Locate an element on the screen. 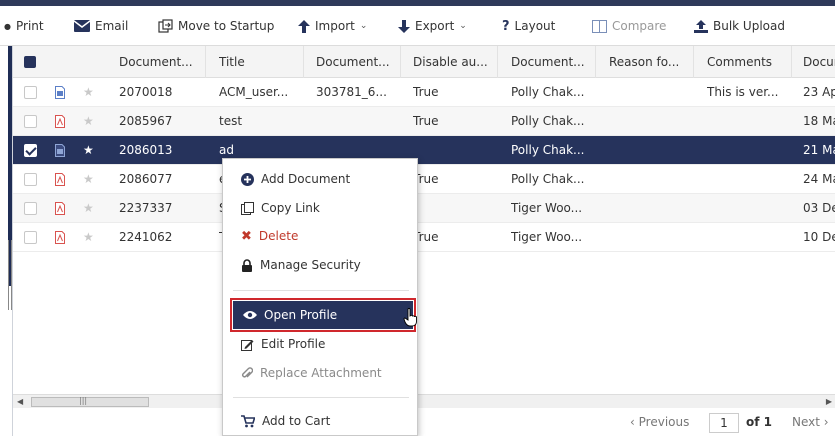  scroll-left-icon: ◀ is located at coordinates (20, 402).